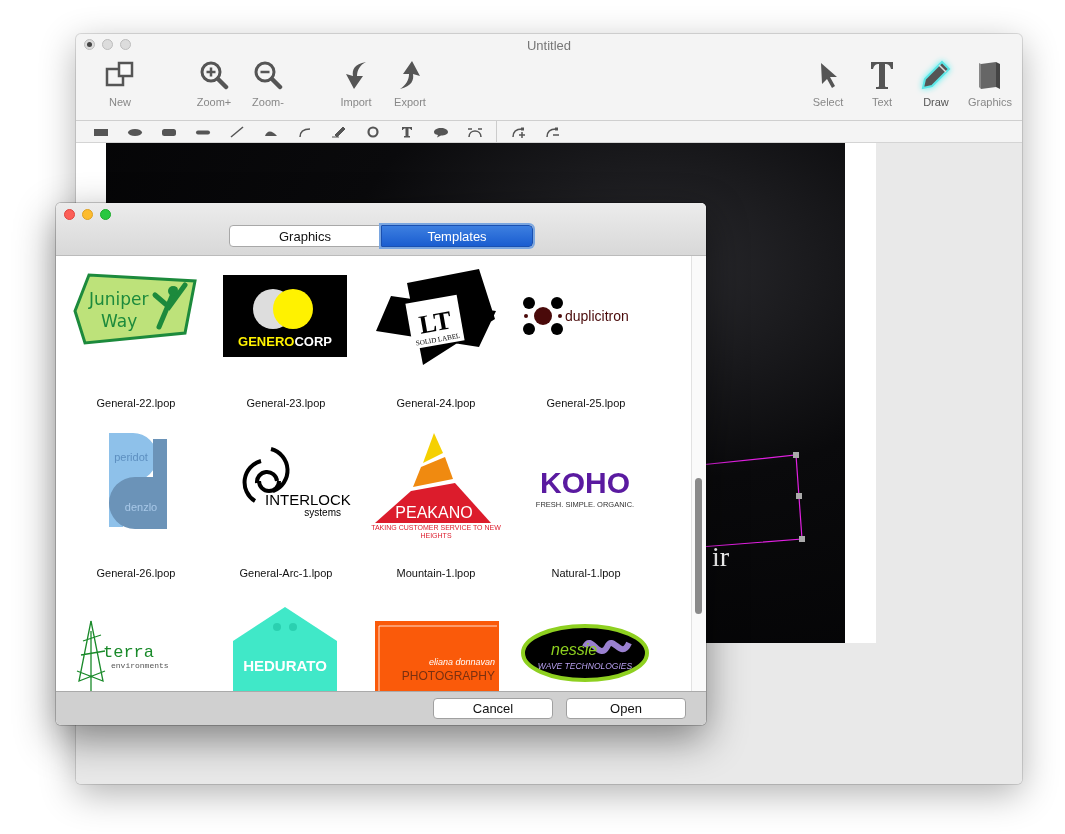 This screenshot has height=834, width=1065. I want to click on logo-text: nessie, so click(574, 649).